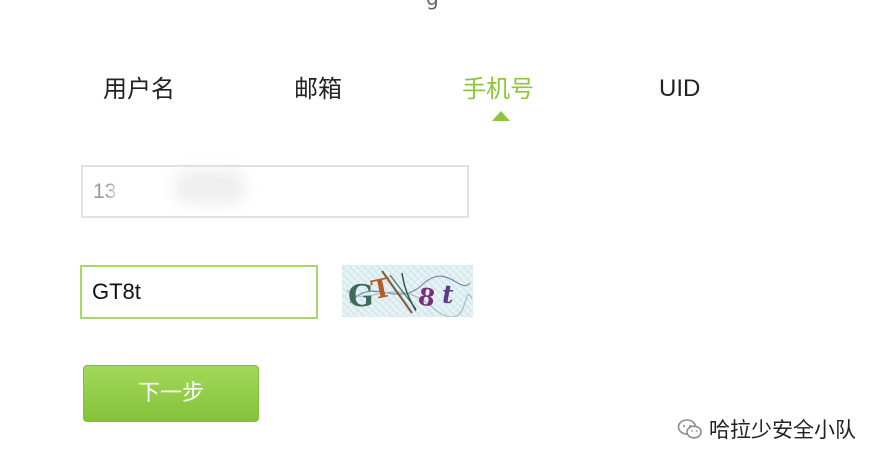  I want to click on captcha-image: G T 8 t, so click(407, 291).